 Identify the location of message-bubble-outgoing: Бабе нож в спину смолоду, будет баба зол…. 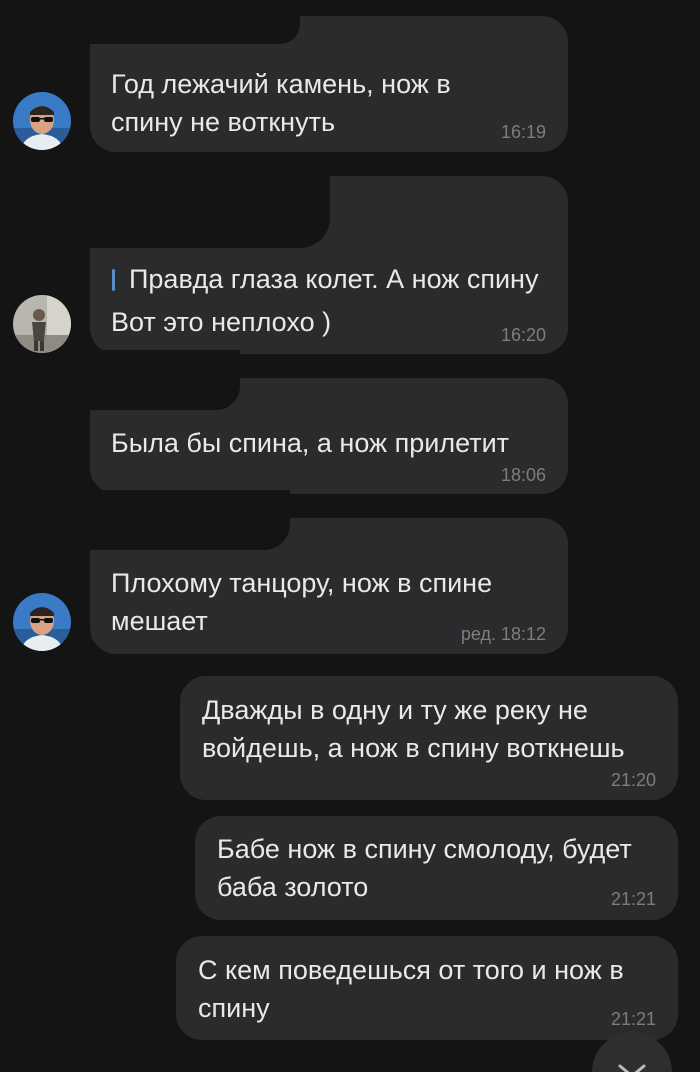
(436, 868).